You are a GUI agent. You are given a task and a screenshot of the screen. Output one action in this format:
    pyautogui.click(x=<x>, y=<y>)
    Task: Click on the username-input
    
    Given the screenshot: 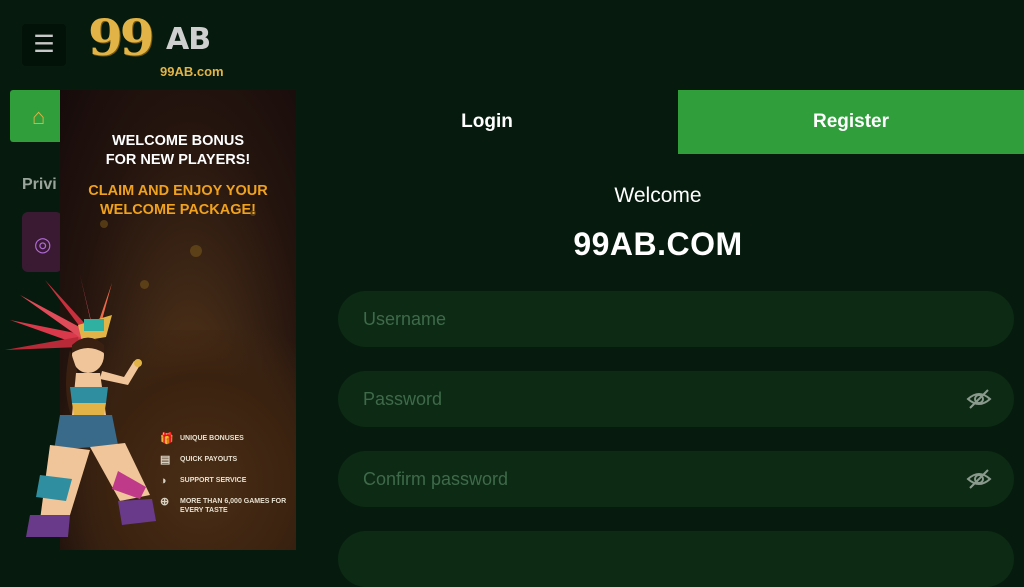 What is the action you would take?
    pyautogui.click(x=676, y=319)
    